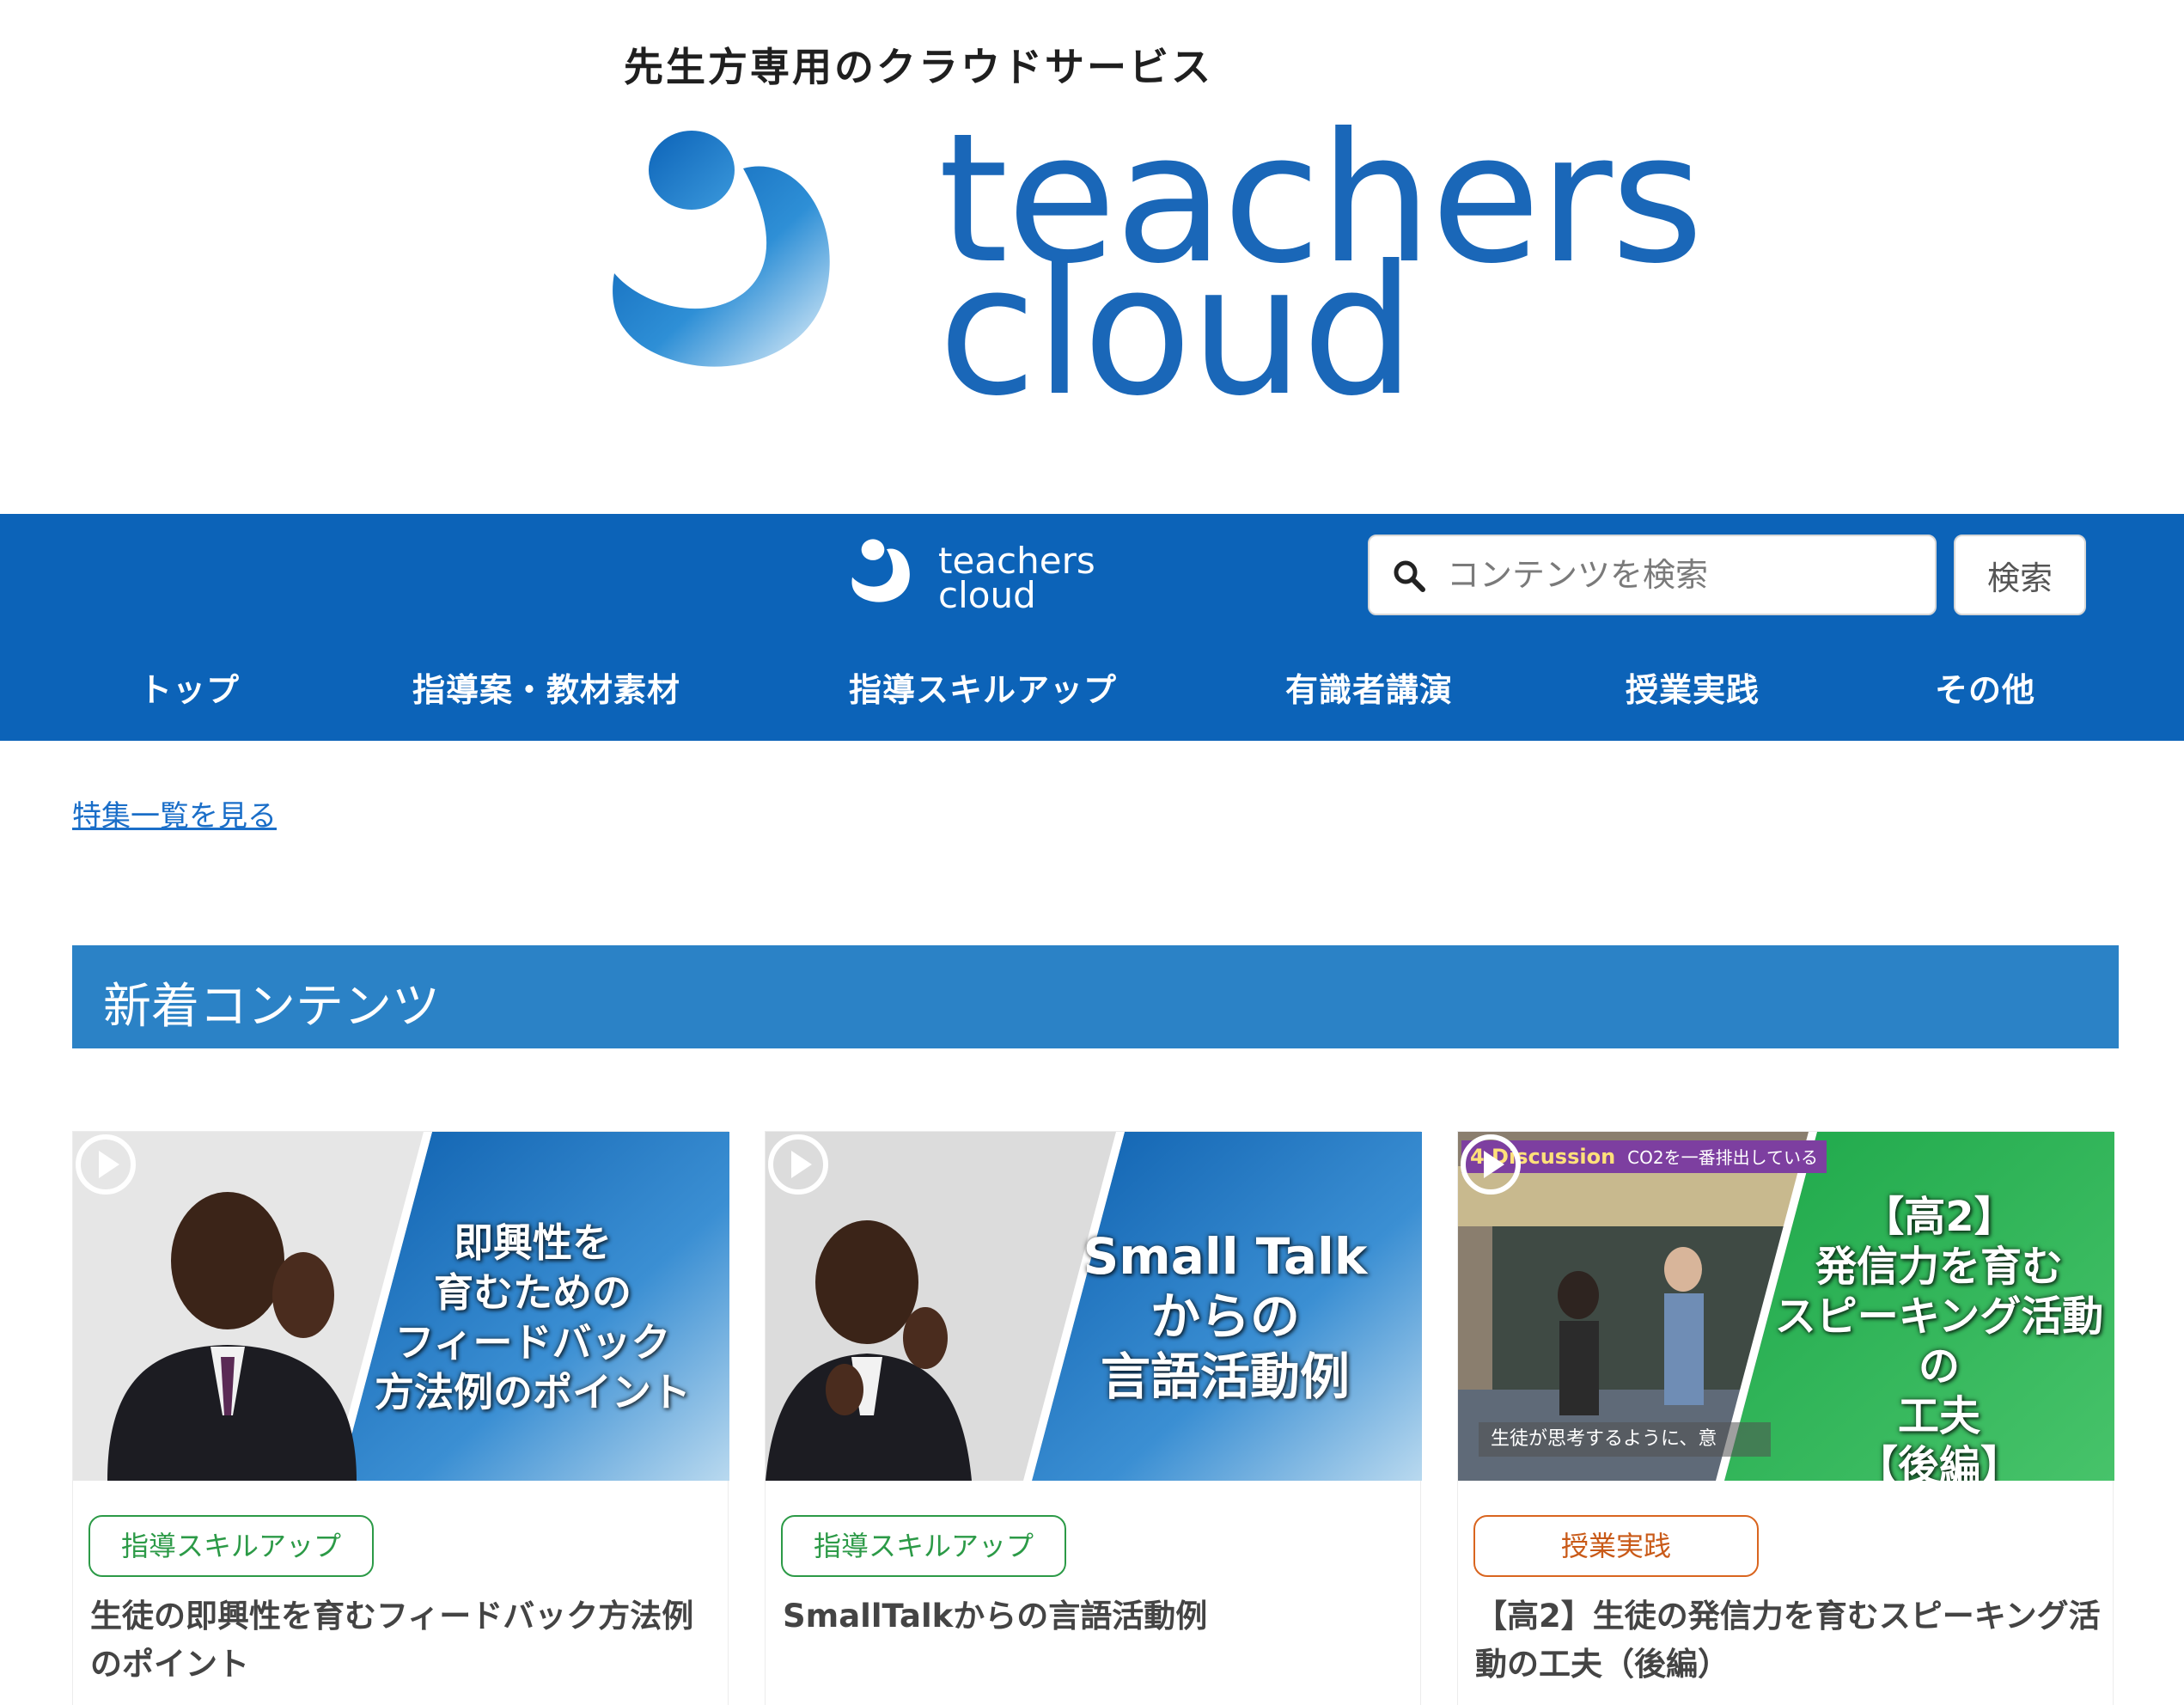 The width and height of the screenshot is (2184, 1705). I want to click on hero-wordmark-cloud: cloud, so click(1176, 332).